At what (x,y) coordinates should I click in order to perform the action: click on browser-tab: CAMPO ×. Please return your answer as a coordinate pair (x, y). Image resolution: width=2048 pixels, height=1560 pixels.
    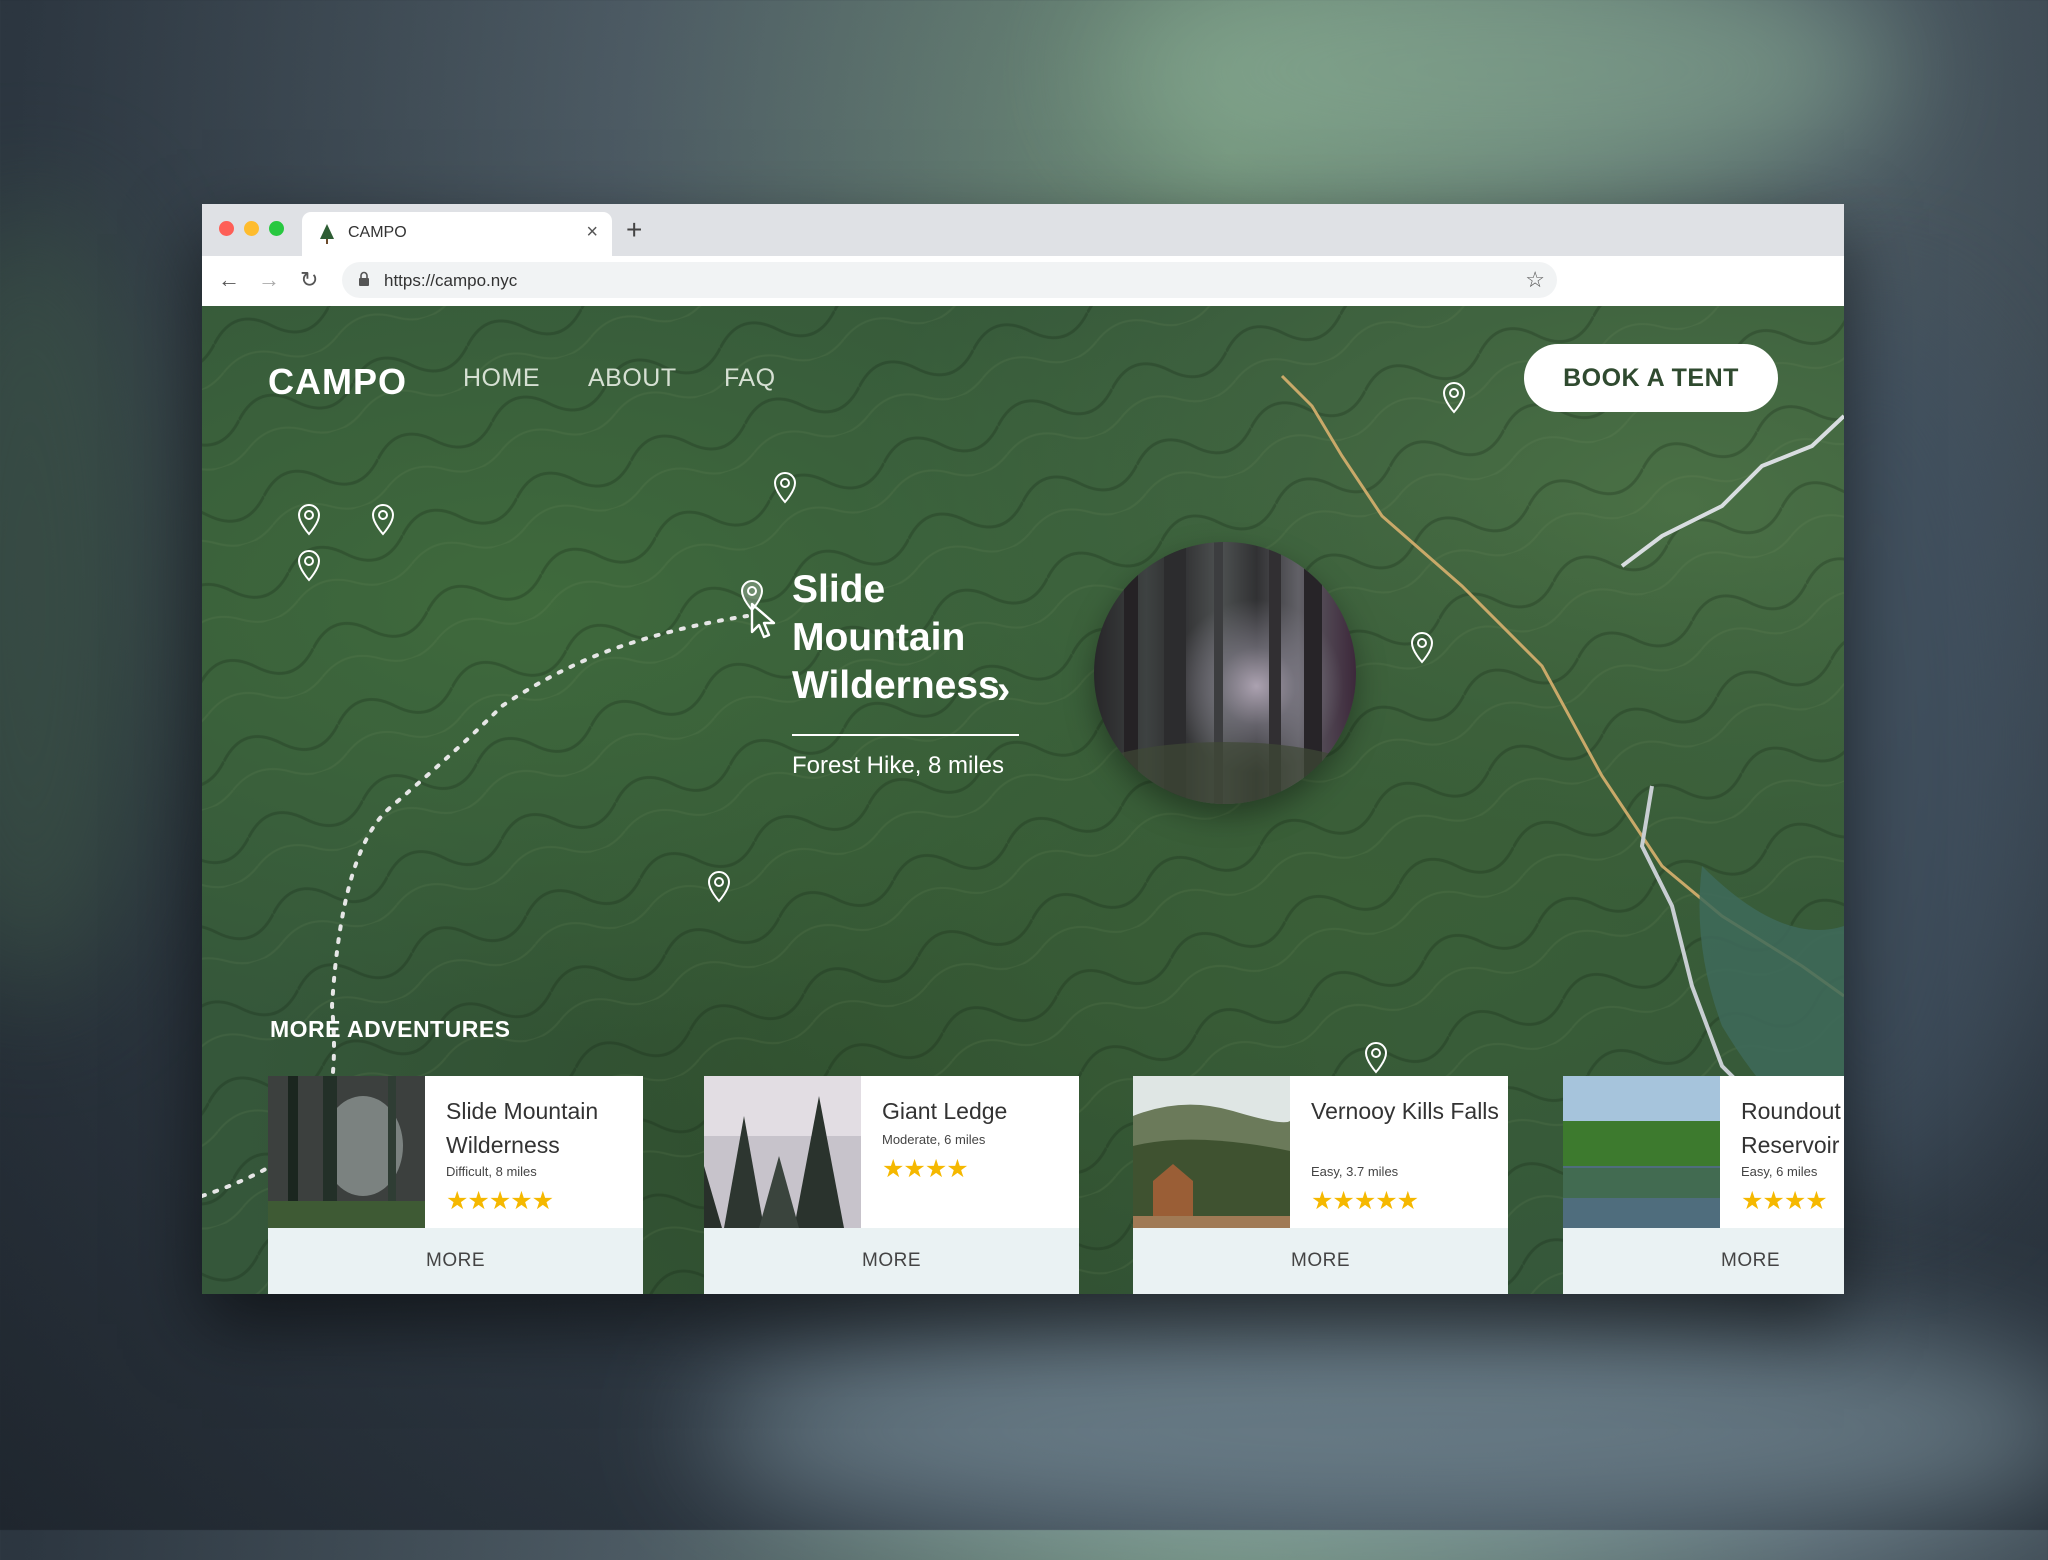
    Looking at the image, I should click on (457, 234).